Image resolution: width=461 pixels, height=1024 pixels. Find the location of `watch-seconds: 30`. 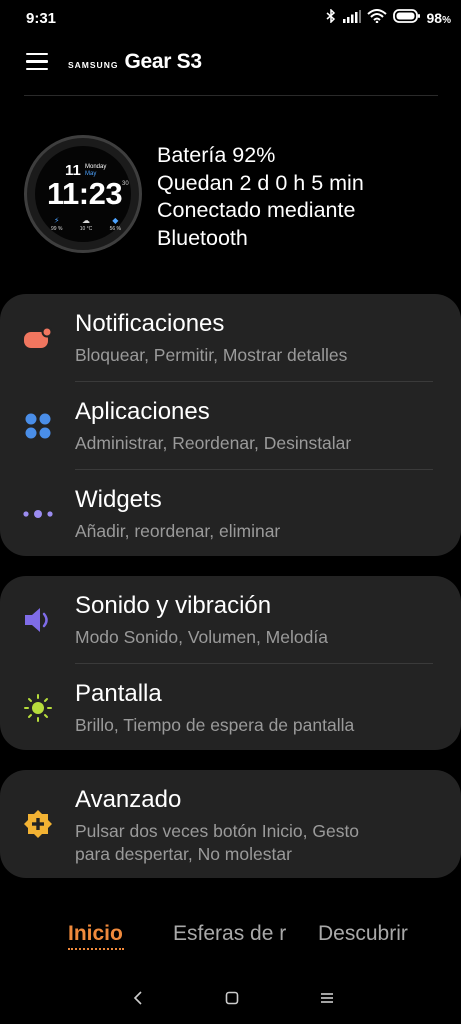

watch-seconds: 30 is located at coordinates (125, 184).